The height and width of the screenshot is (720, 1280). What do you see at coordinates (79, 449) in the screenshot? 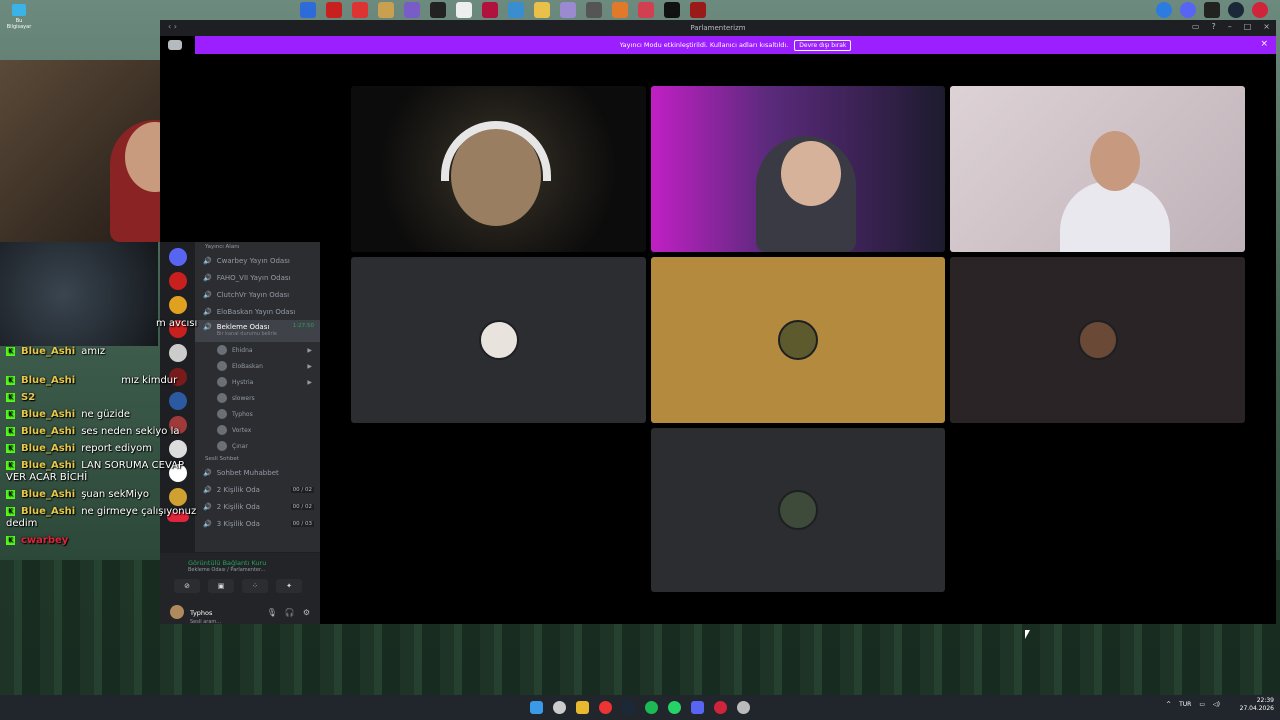
I see `chat-message: K Blue_Ashi report ediyom` at bounding box center [79, 449].